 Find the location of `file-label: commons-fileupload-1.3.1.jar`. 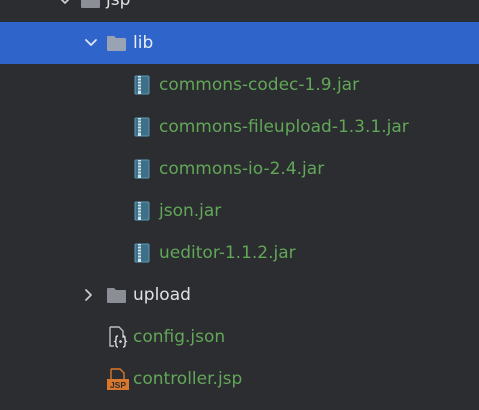

file-label: commons-fileupload-1.3.1.jar is located at coordinates (284, 127).